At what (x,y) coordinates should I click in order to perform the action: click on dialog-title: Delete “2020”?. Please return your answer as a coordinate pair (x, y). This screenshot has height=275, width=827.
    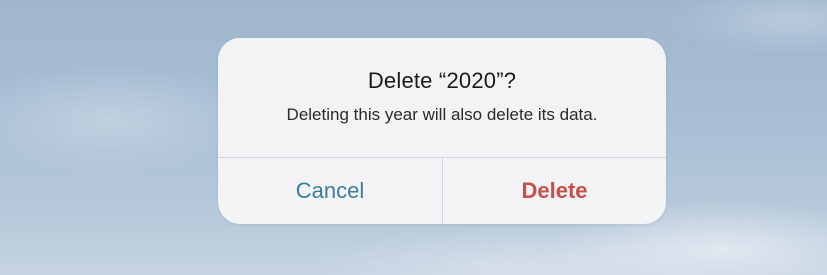
    Looking at the image, I should click on (442, 80).